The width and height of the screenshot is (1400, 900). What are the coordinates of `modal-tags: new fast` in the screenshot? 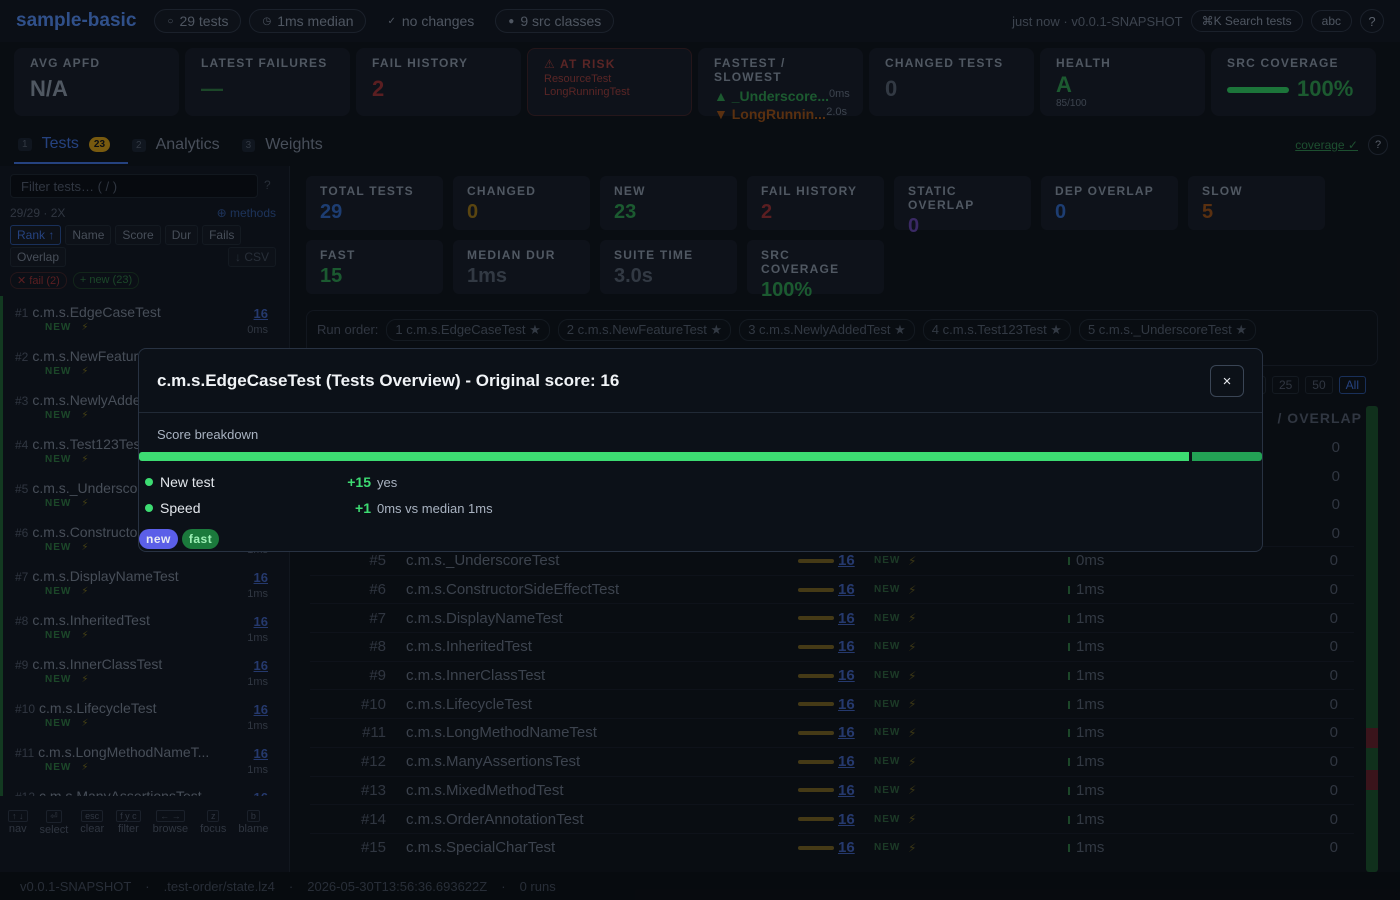 It's located at (179, 539).